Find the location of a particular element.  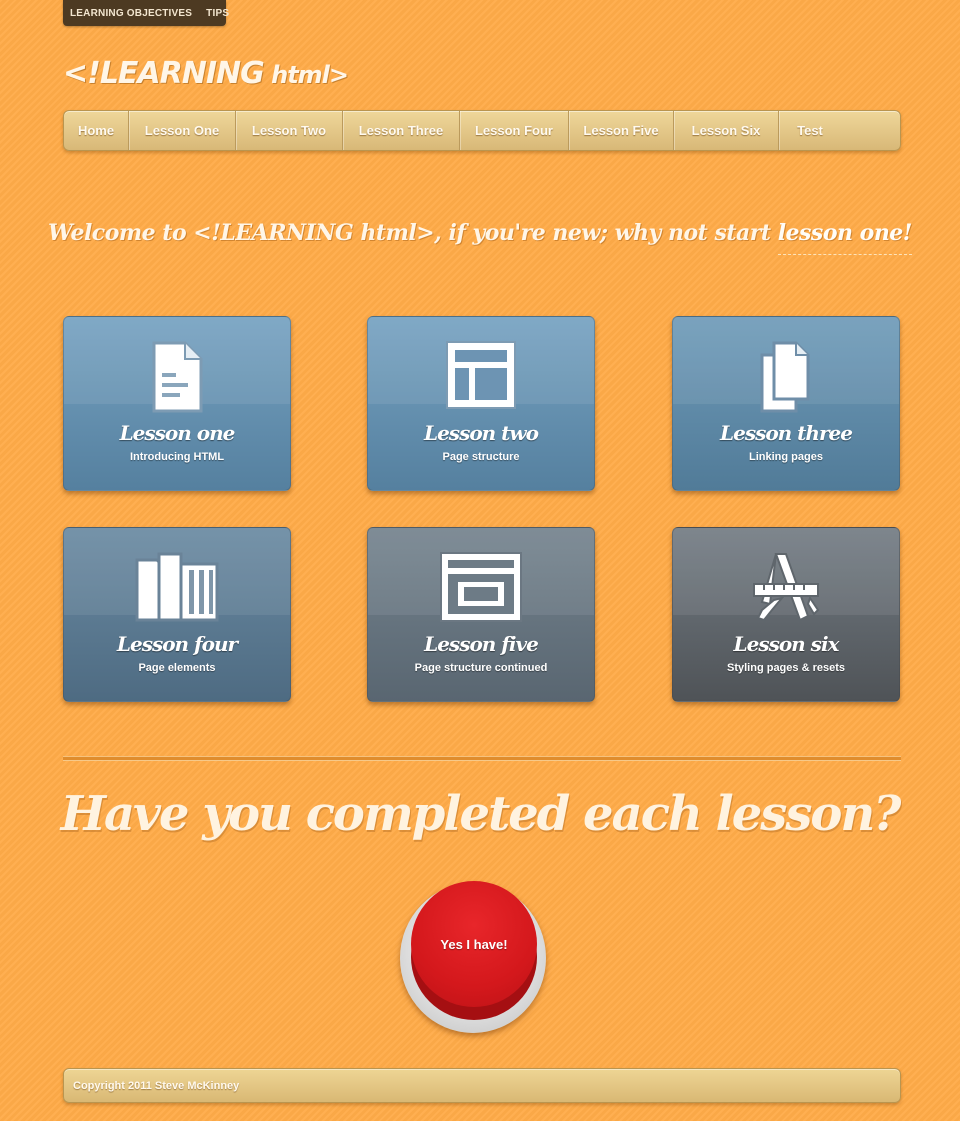

lesson-one-link: lesson one! is located at coordinates (844, 237).